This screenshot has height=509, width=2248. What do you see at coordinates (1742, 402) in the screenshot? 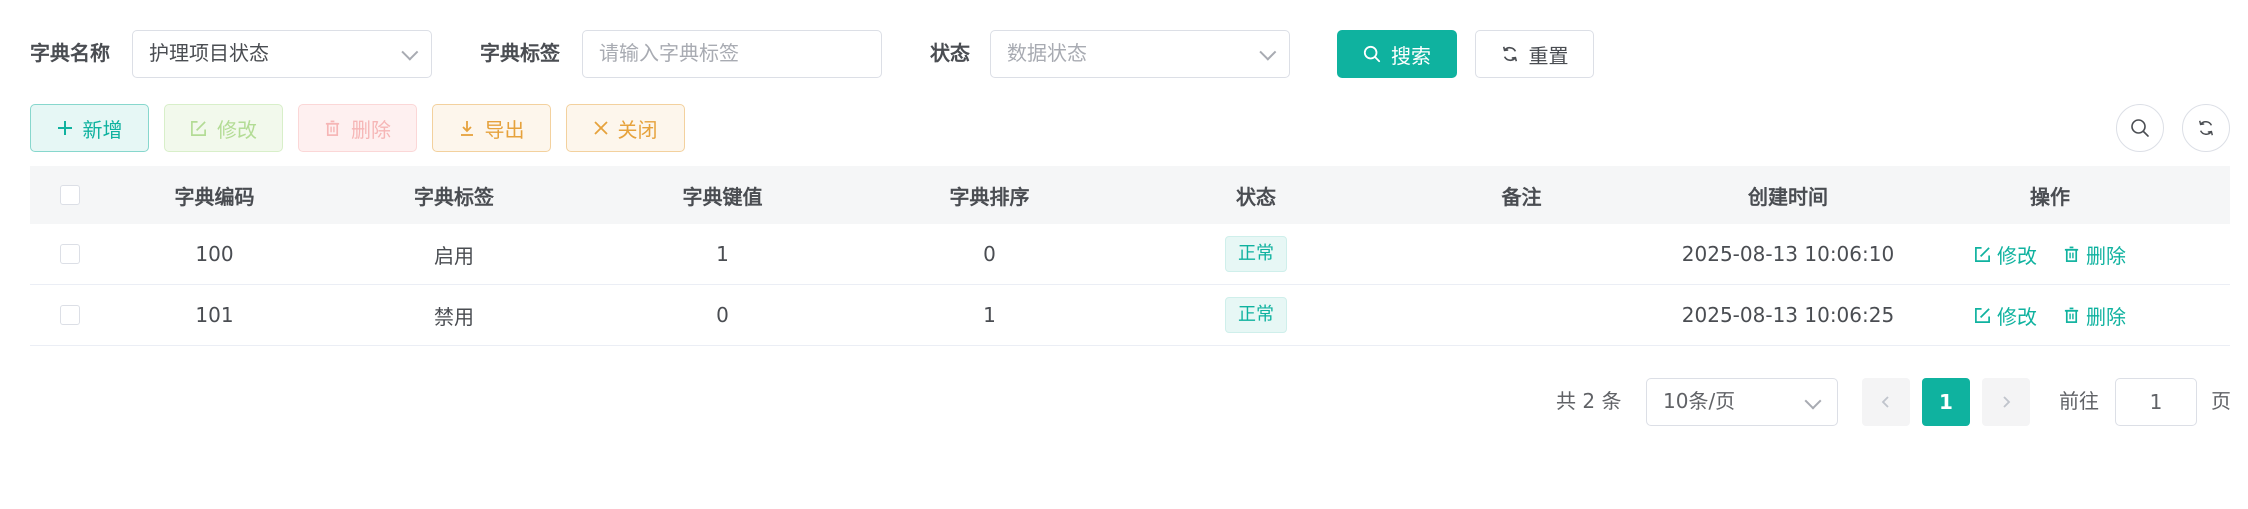
I see `page-size-select: 10条/页` at bounding box center [1742, 402].